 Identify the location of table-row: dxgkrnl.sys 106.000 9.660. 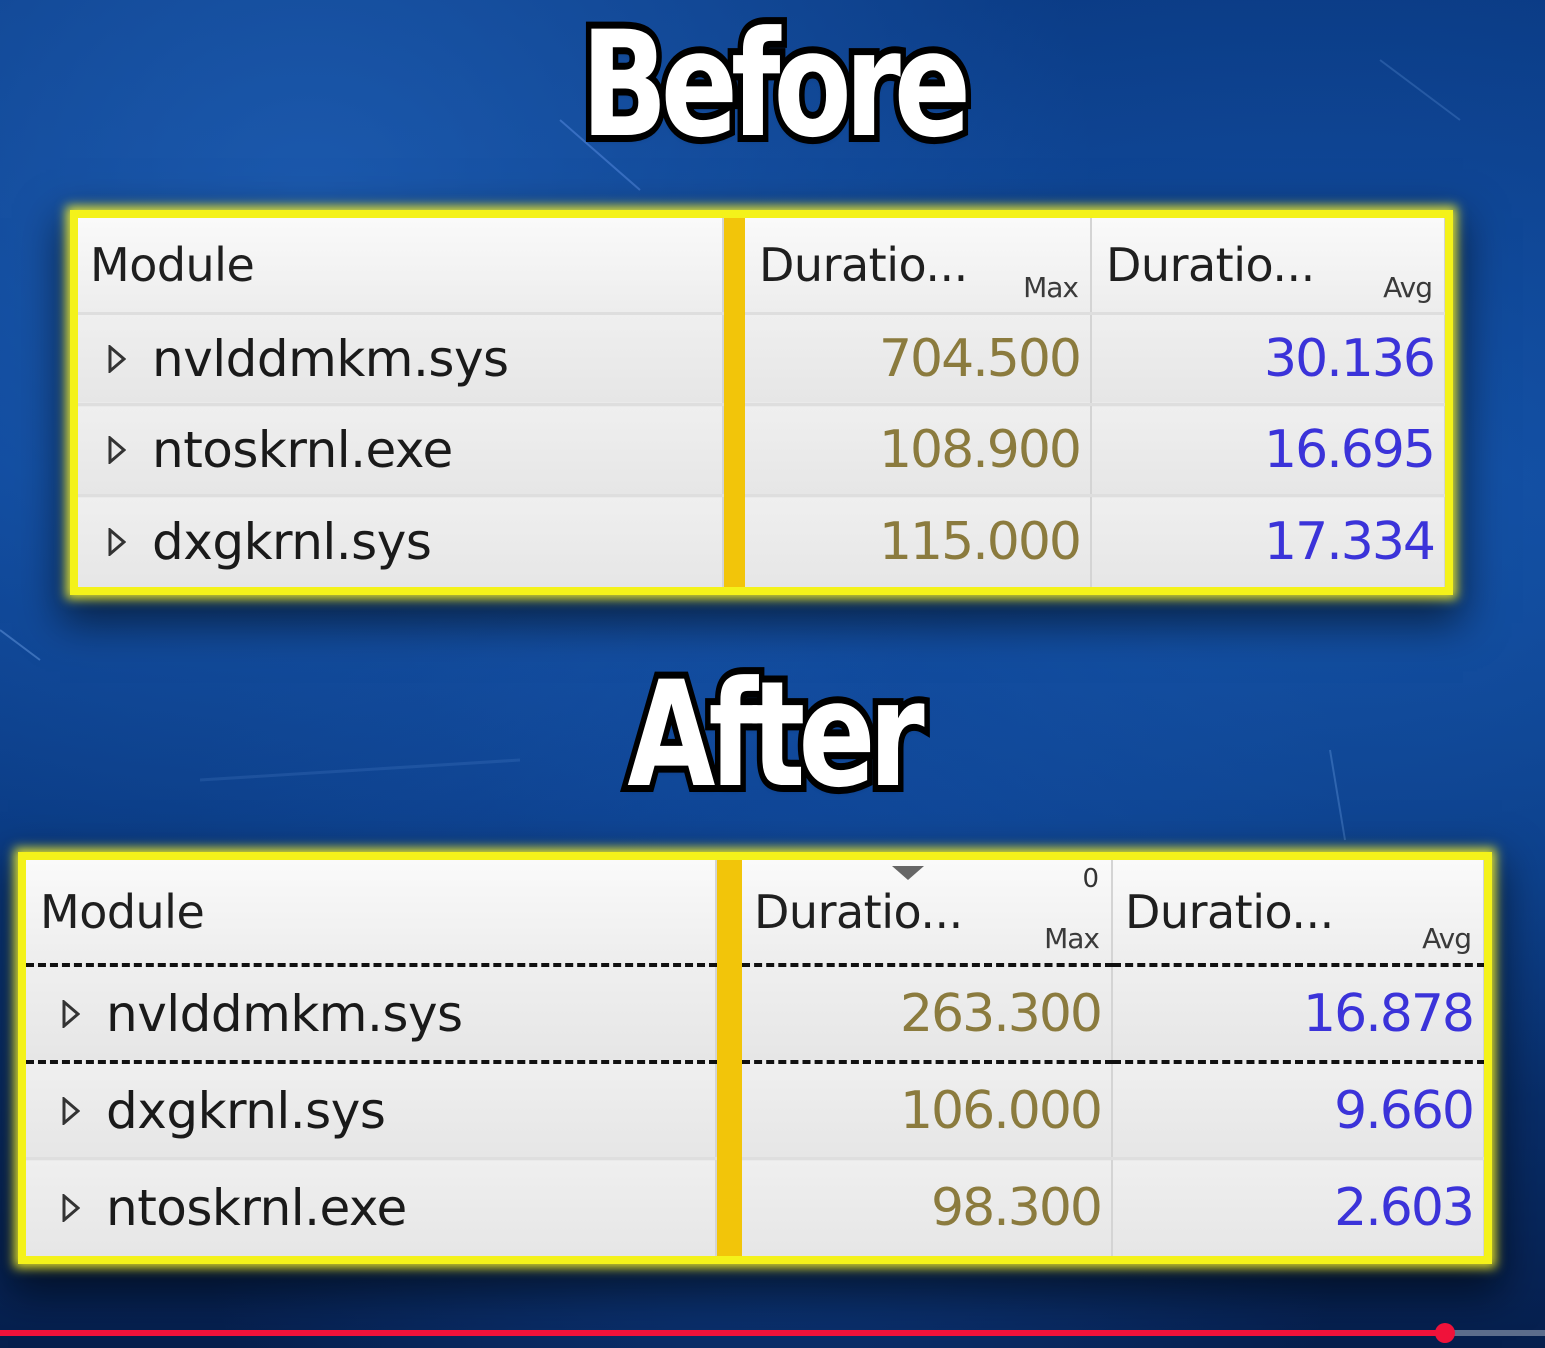
(755, 1109).